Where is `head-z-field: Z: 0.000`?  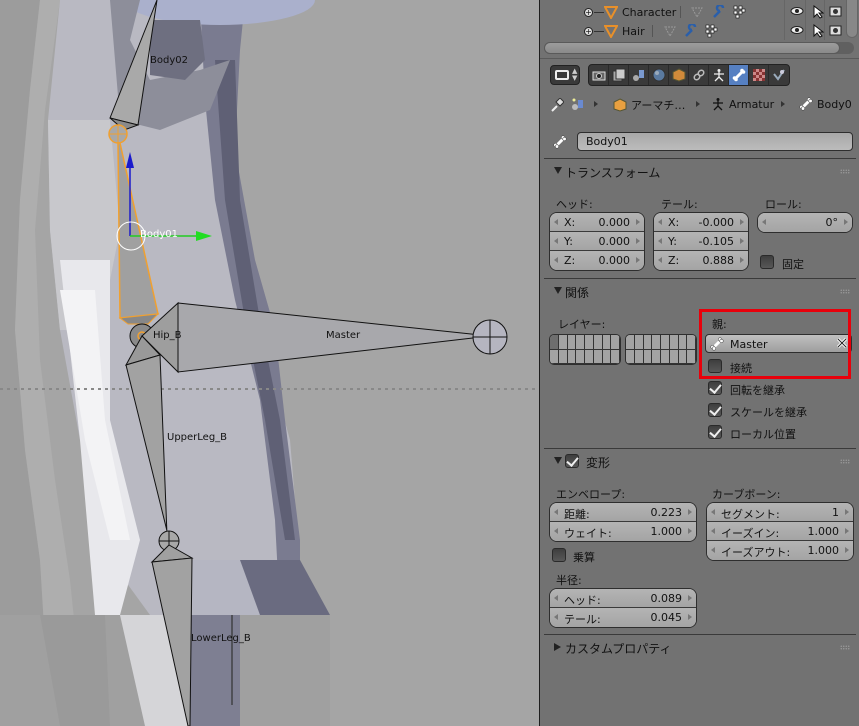 head-z-field: Z: 0.000 is located at coordinates (597, 260).